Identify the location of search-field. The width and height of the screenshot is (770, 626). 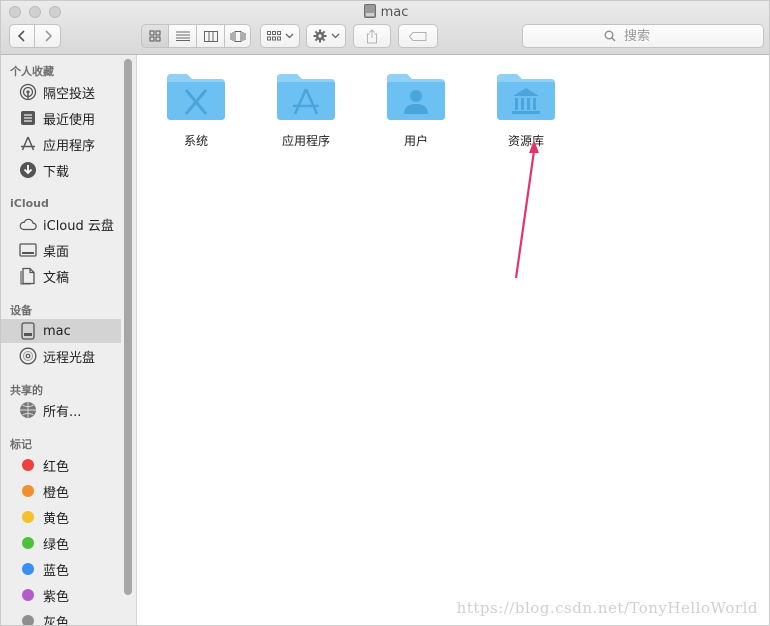
(643, 36).